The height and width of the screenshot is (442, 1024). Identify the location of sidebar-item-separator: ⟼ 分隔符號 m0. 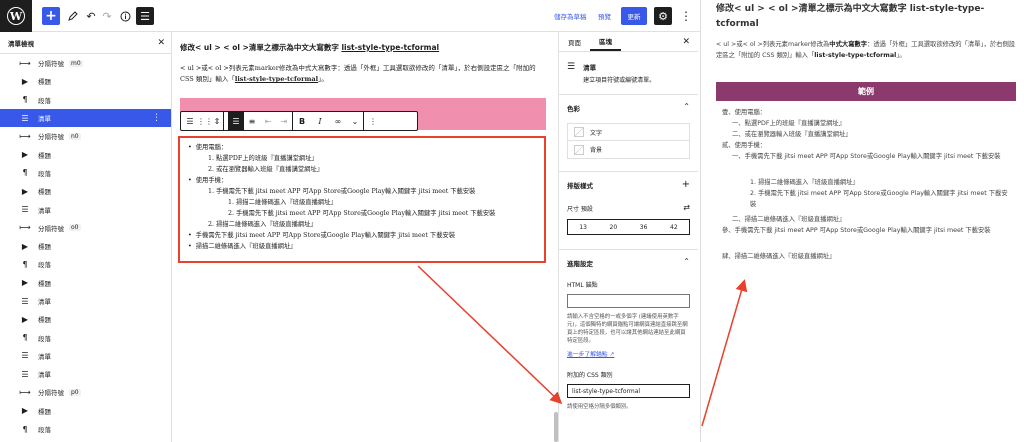
(85, 63).